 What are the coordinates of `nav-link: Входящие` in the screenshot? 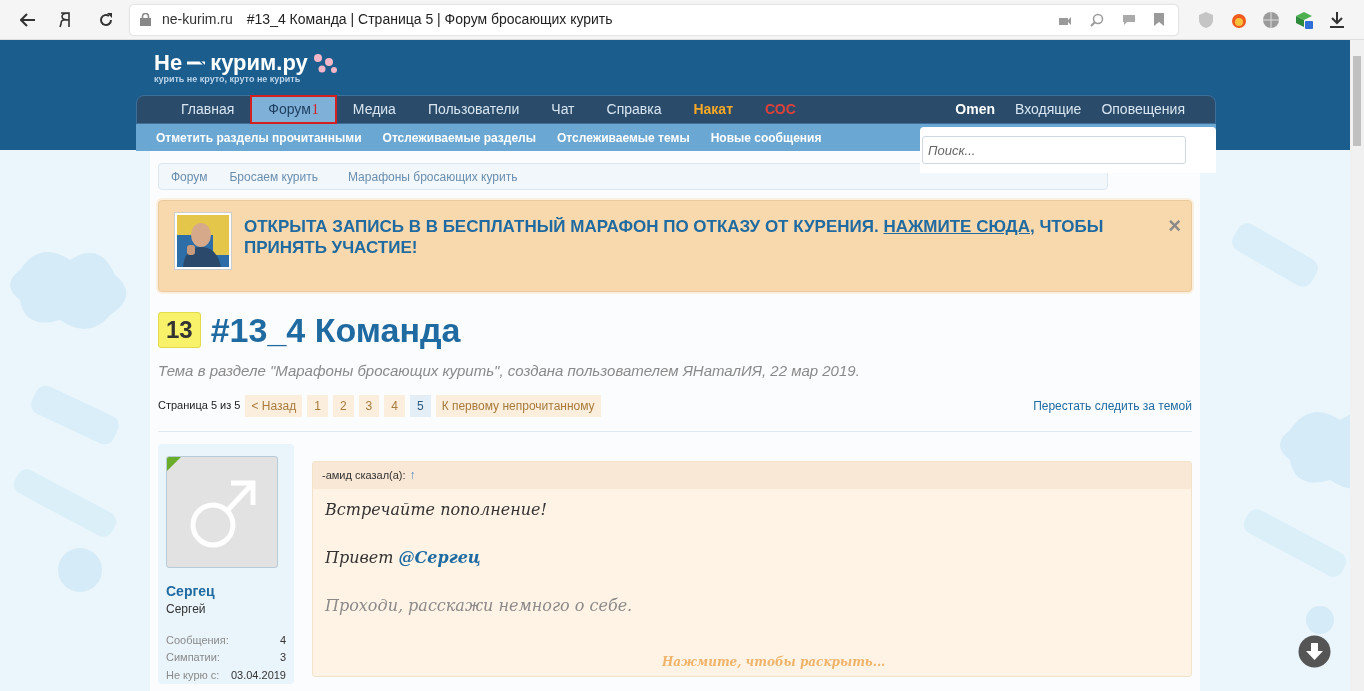 It's located at (1048, 109).